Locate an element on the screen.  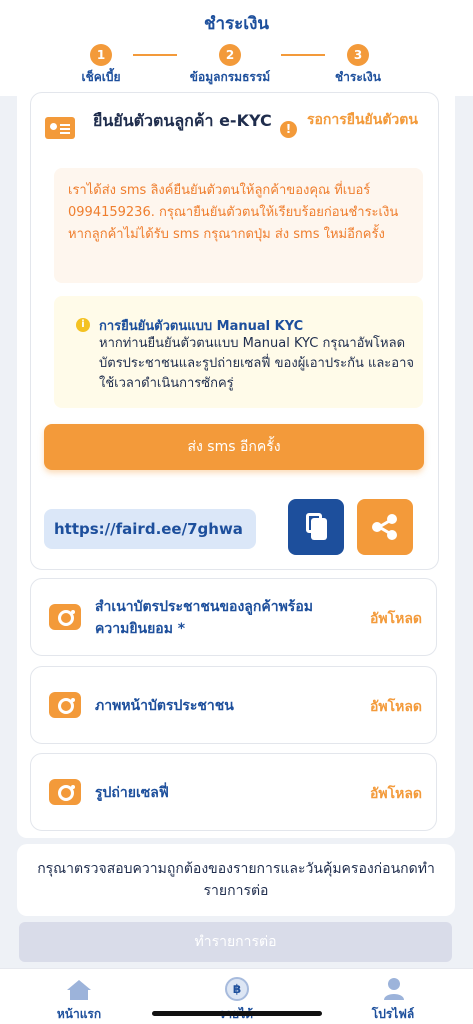
step-3-label: ชำระเงิน is located at coordinates (358, 77).